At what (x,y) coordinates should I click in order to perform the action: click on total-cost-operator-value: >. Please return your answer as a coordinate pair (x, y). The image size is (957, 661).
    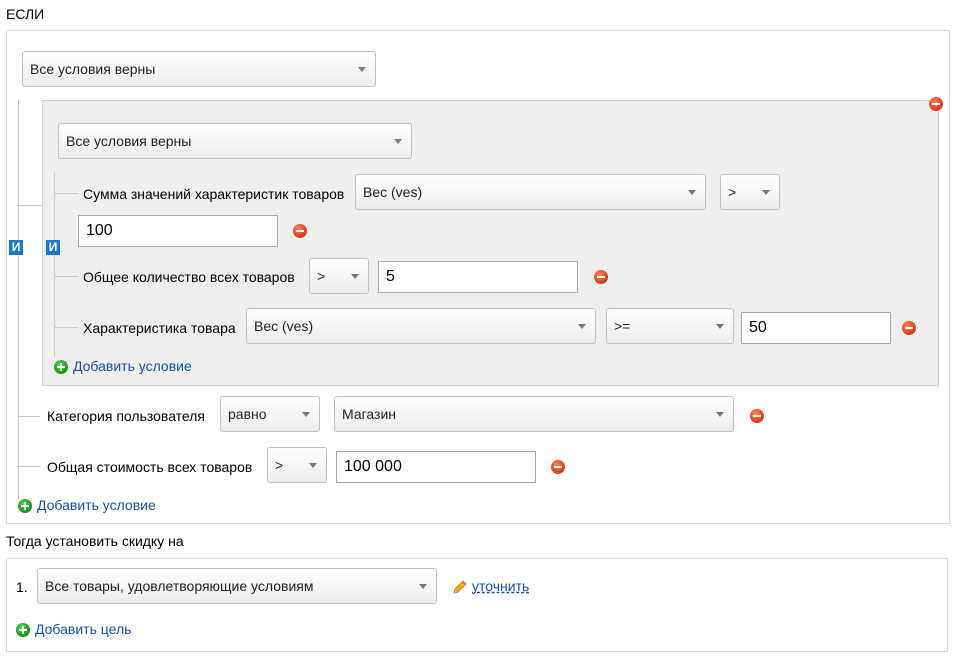
    Looking at the image, I should click on (279, 465).